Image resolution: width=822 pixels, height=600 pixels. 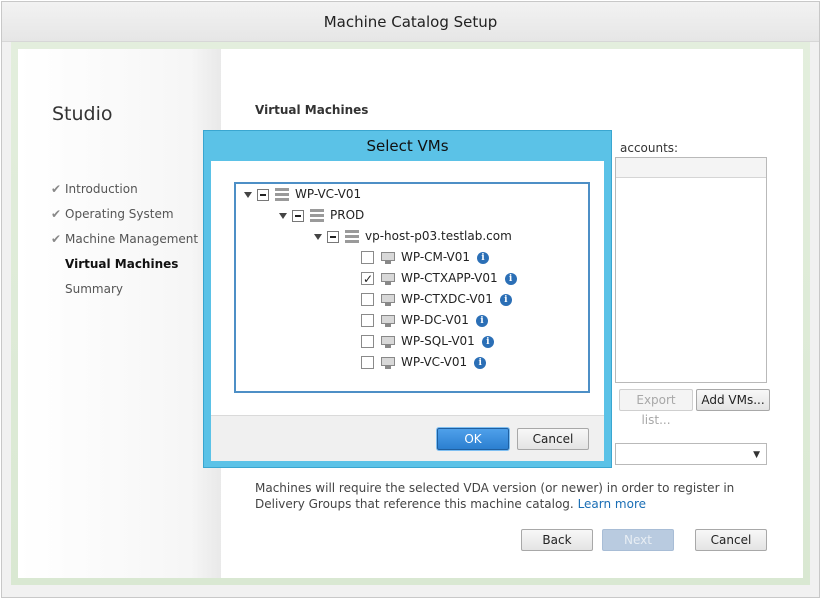 I want to click on vm-name: WP-CTXDC-V01, so click(x=447, y=299).